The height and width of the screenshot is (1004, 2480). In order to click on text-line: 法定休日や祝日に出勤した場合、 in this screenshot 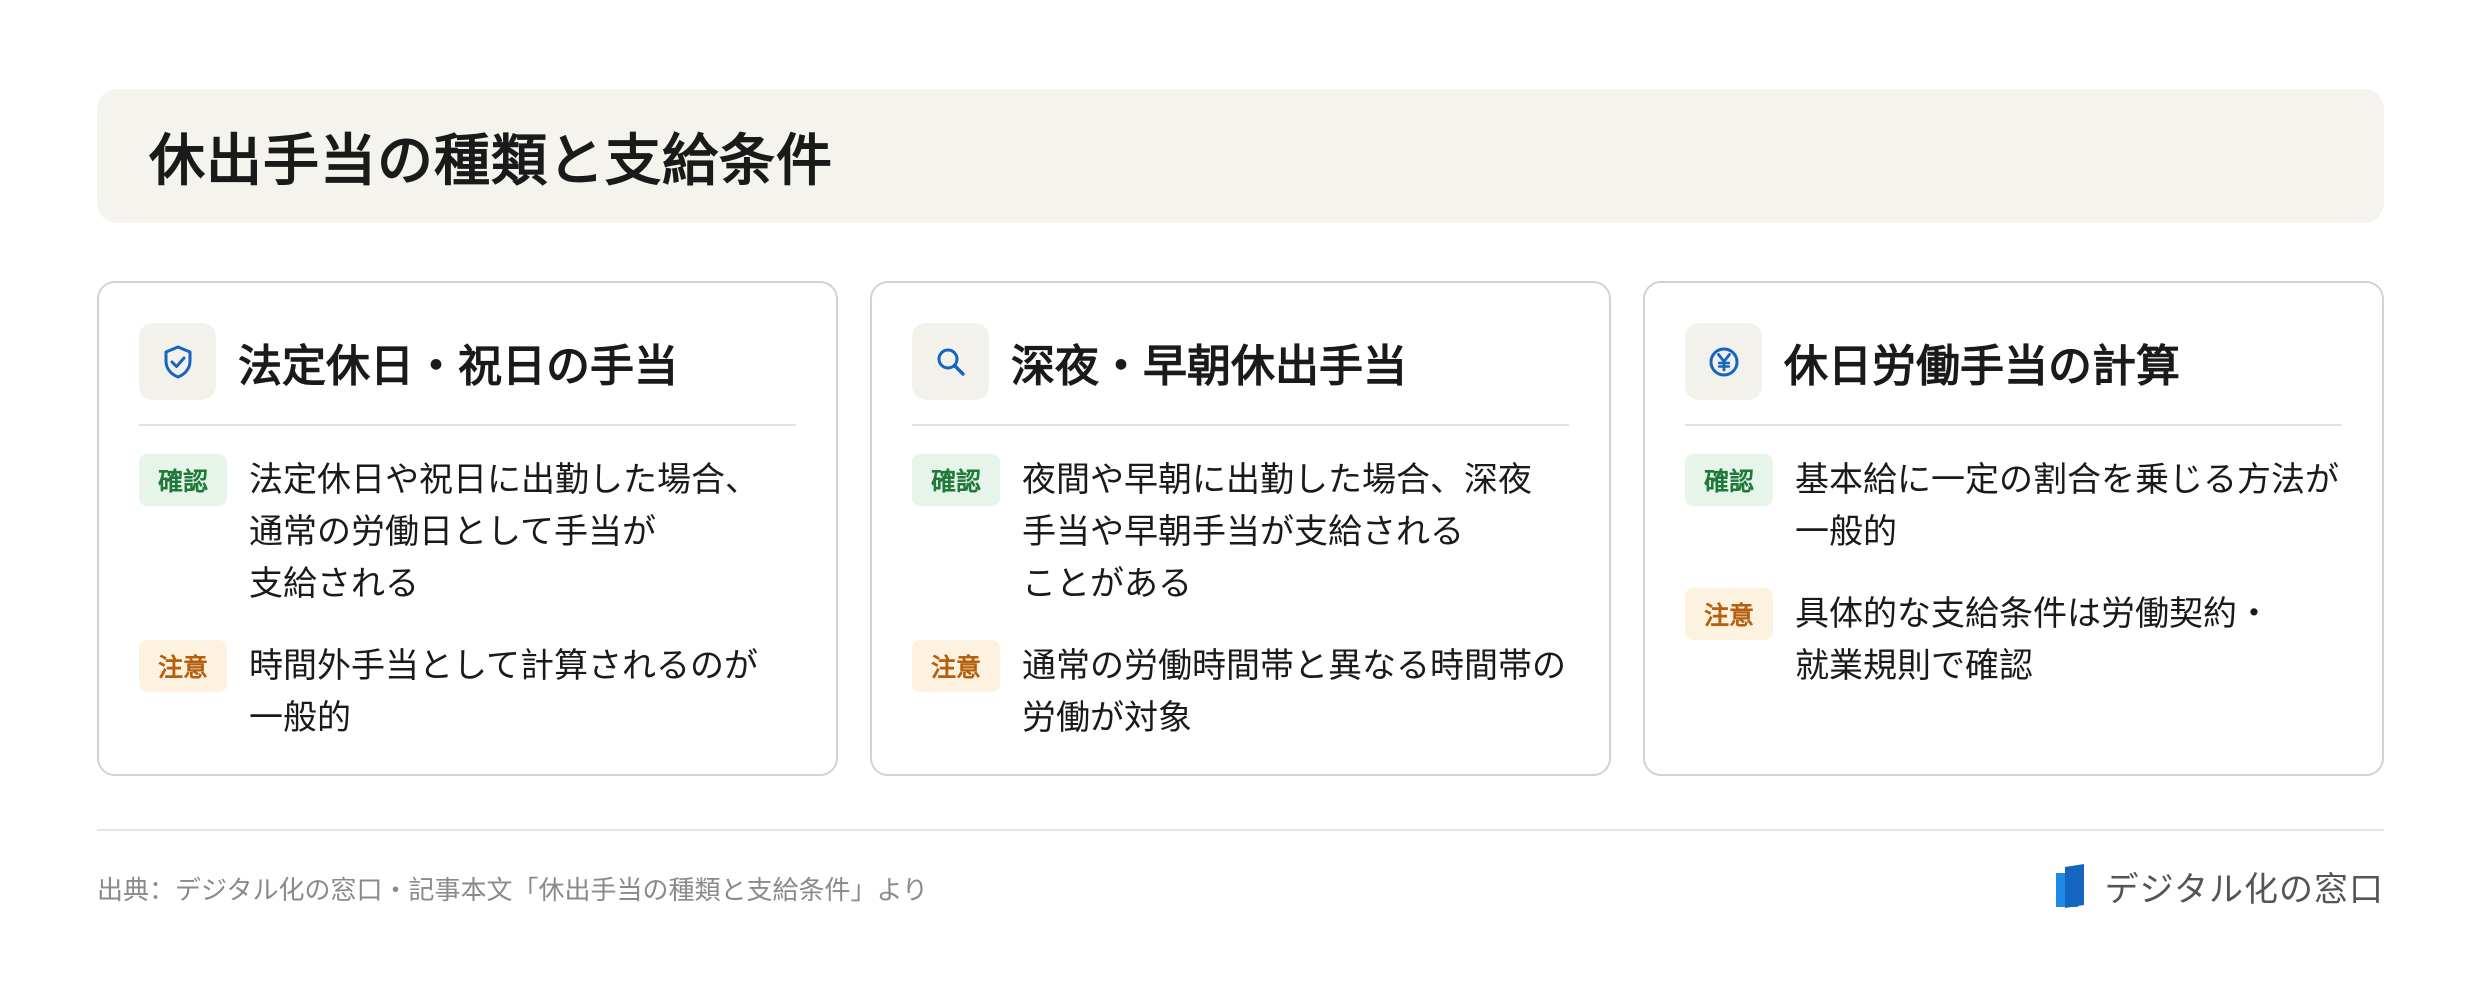, I will do `click(504, 480)`.